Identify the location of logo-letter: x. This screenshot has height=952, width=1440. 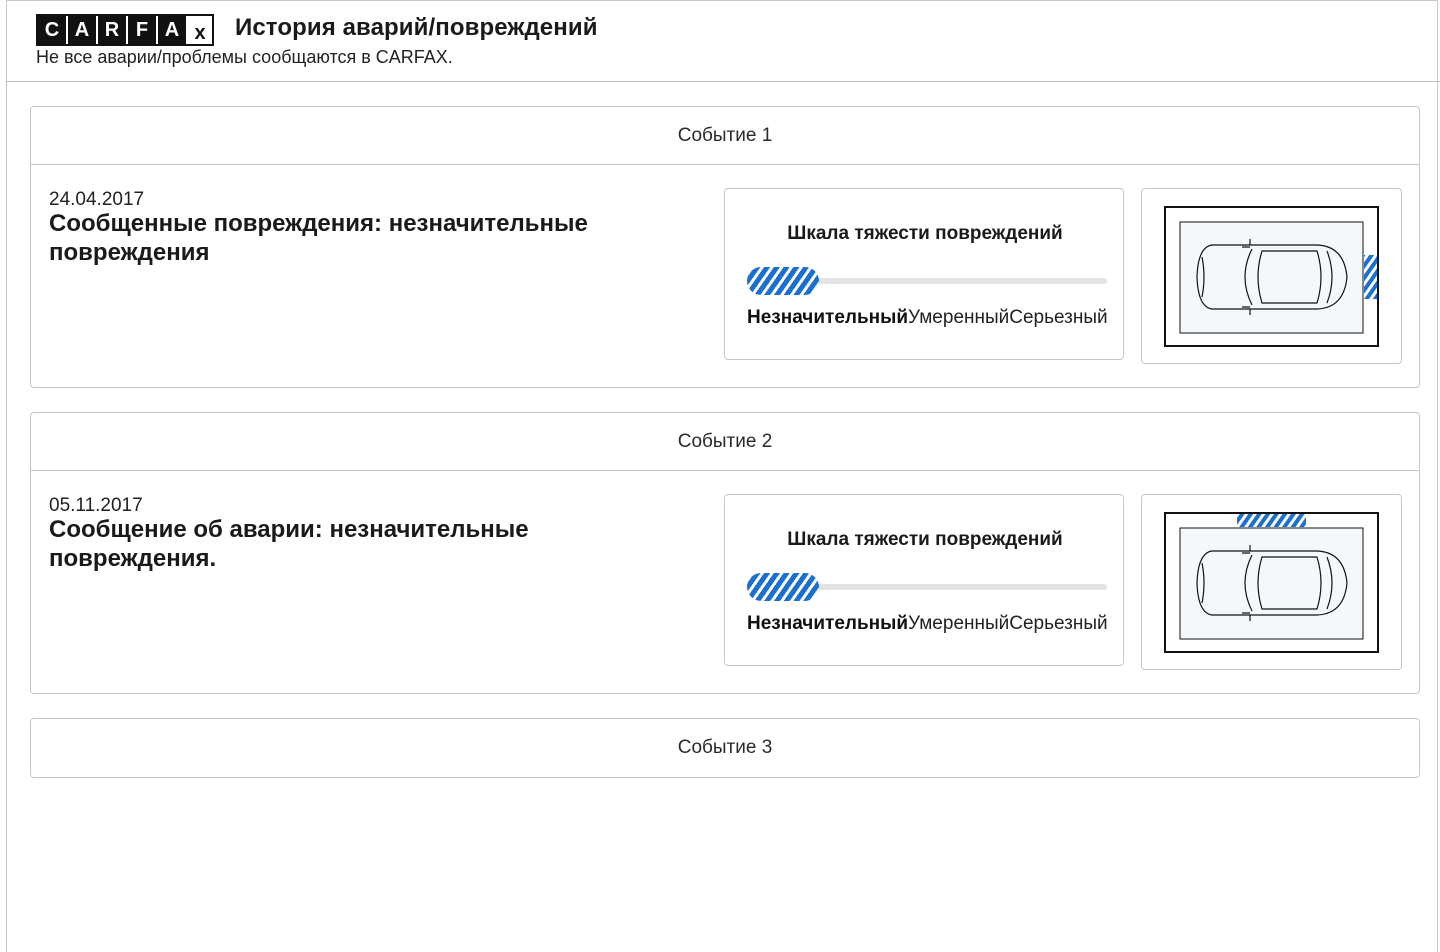
(200, 30).